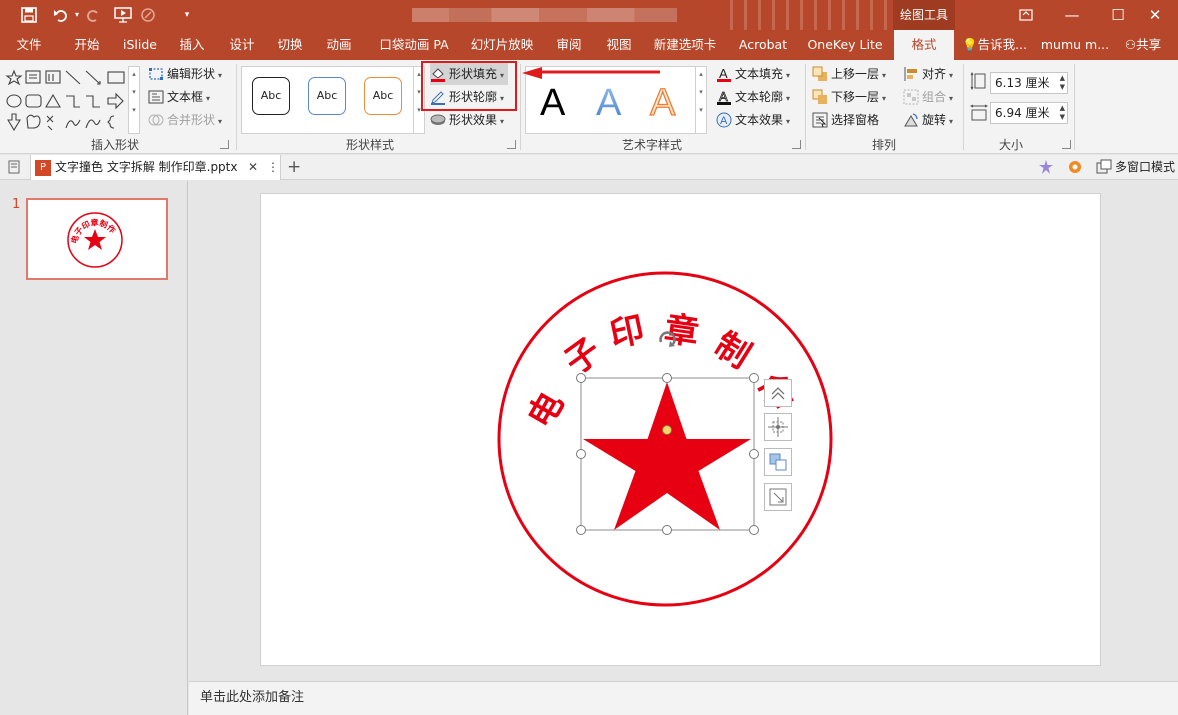 The width and height of the screenshot is (1178, 715). Describe the element at coordinates (149, 15) in the screenshot. I see `touch-mode-icon` at that location.